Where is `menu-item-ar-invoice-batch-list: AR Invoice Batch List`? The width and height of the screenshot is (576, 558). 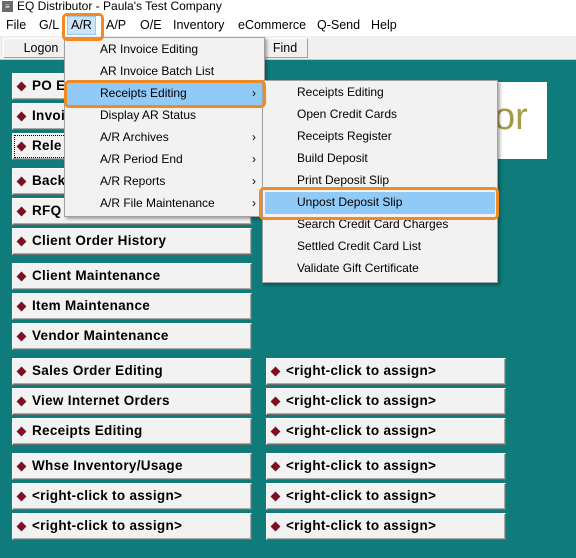
menu-item-ar-invoice-batch-list: AR Invoice Batch List is located at coordinates (164, 72).